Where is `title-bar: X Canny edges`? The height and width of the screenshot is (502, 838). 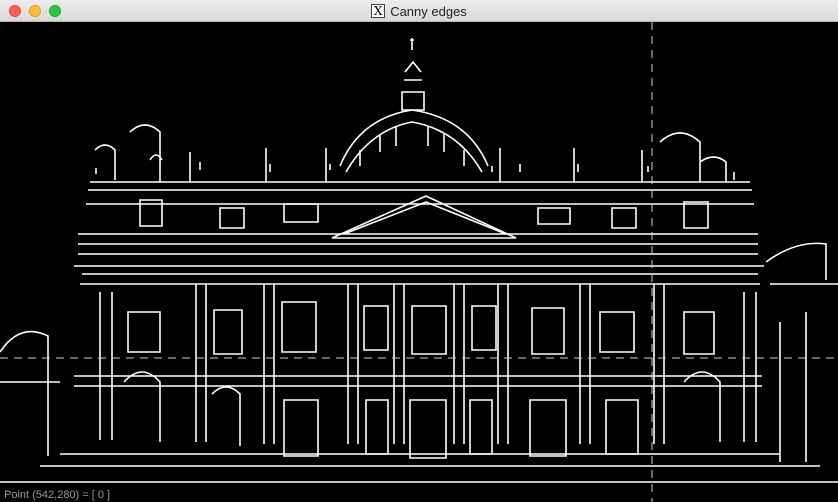
title-bar: X Canny edges is located at coordinates (419, 11).